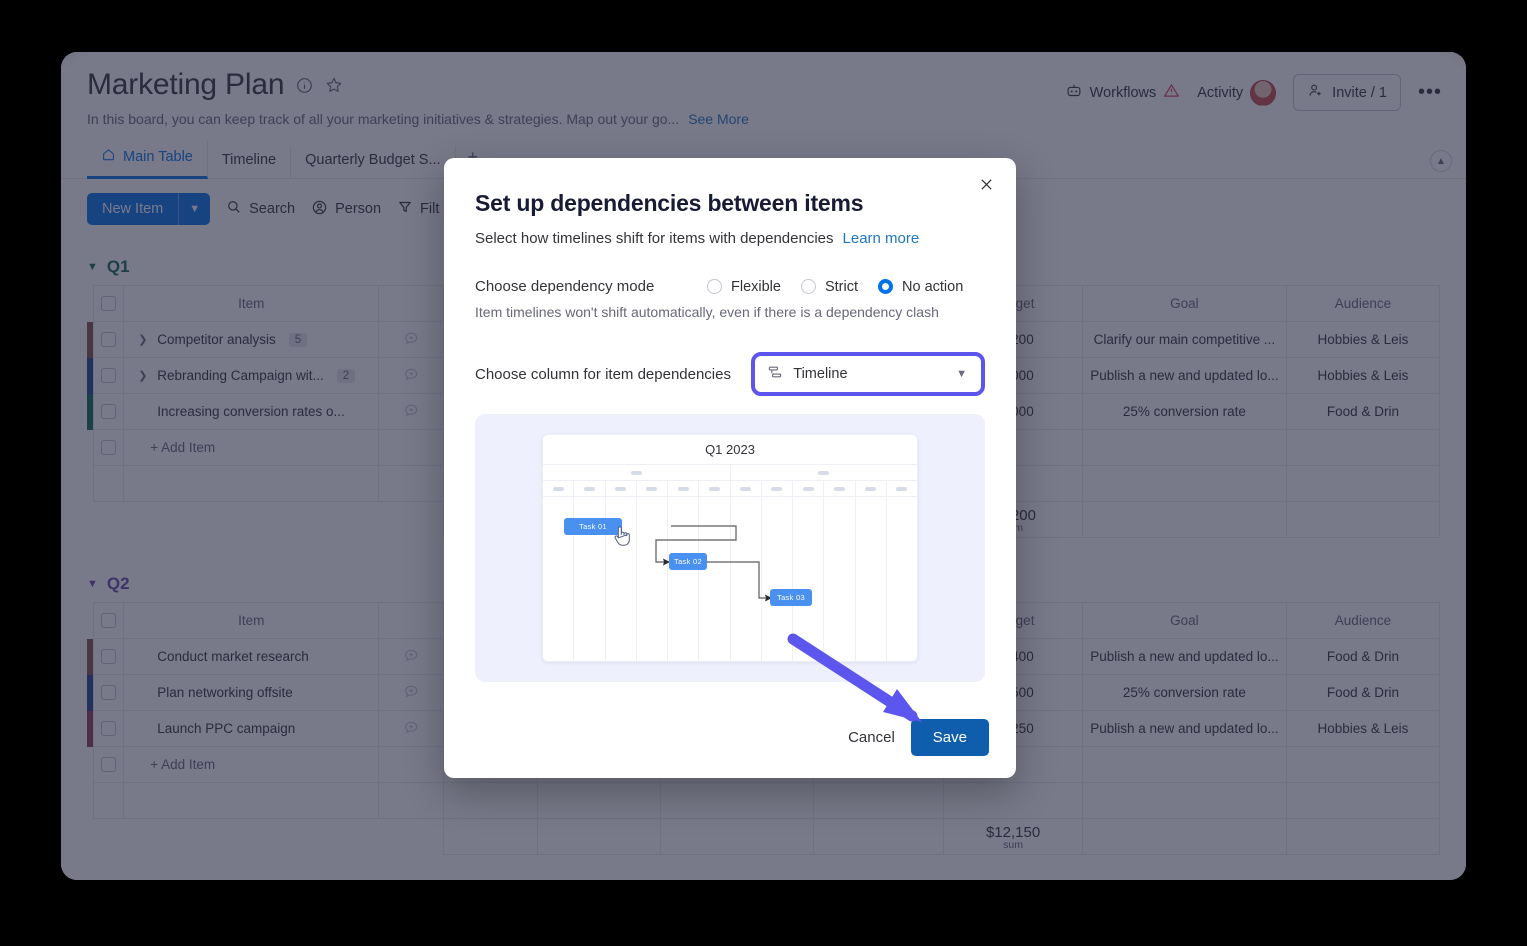 The width and height of the screenshot is (1527, 946). What do you see at coordinates (149, 209) in the screenshot?
I see `new-item-button: New Item ▼` at bounding box center [149, 209].